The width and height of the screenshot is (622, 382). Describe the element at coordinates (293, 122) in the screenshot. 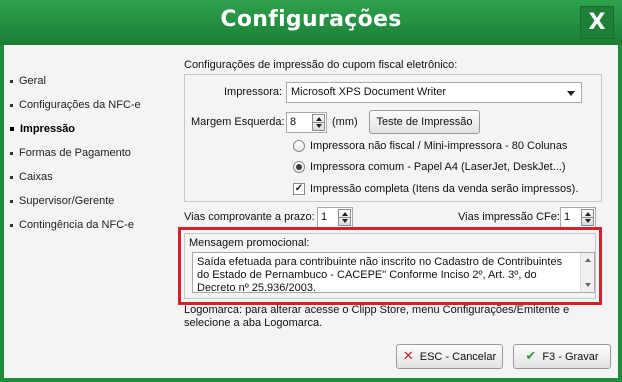

I see `margin-value: 8` at that location.